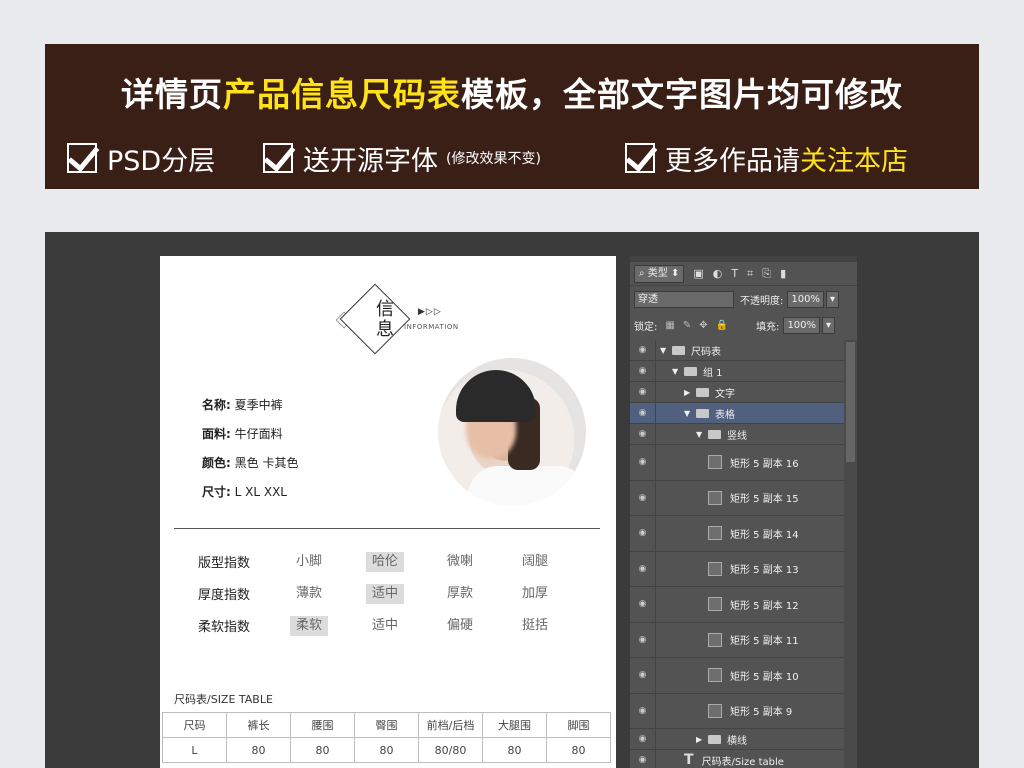 This screenshot has width=1024, height=768. What do you see at coordinates (750, 274) in the screenshot?
I see `shape-filter-icon: ⌗` at bounding box center [750, 274].